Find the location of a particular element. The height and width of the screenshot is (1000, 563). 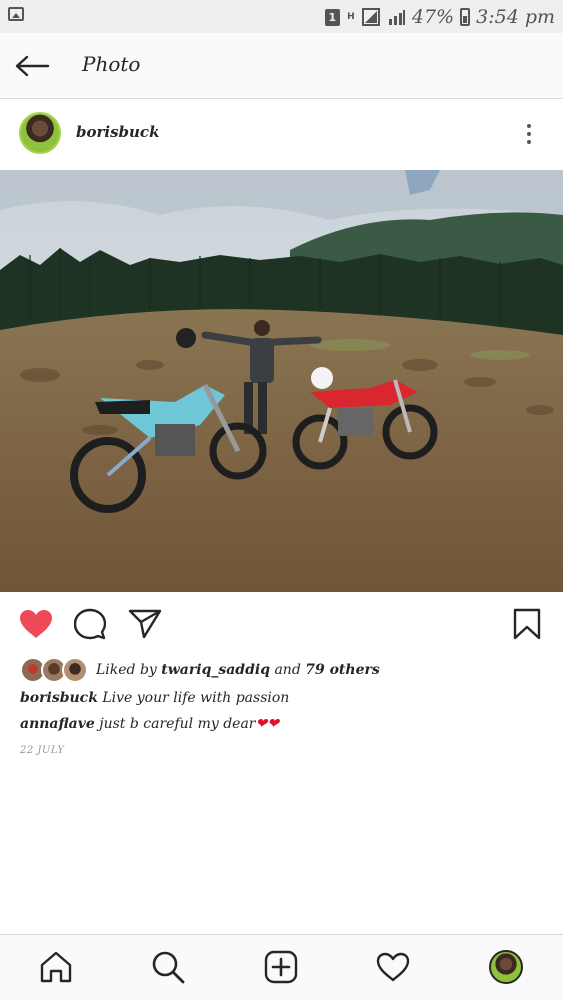

search-icon is located at coordinates (168, 967).